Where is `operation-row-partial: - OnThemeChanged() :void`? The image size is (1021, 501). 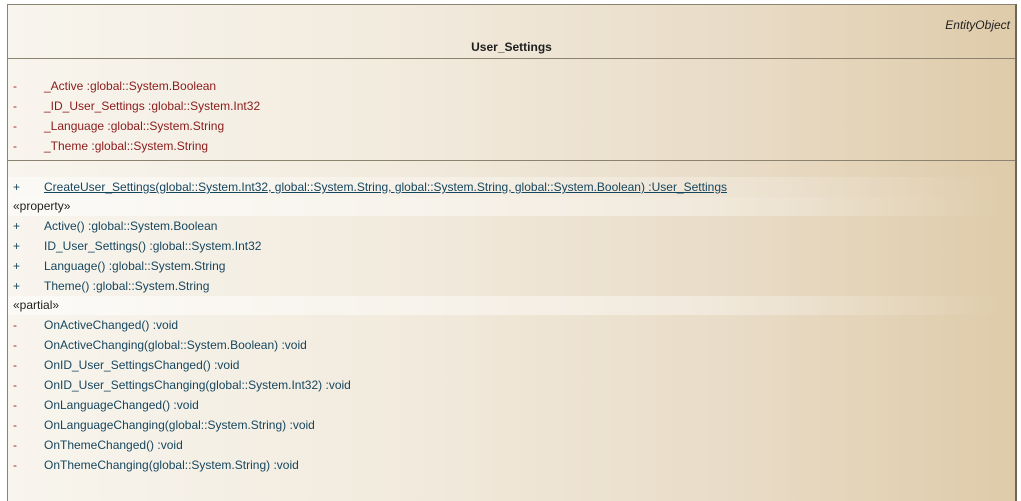 operation-row-partial: - OnThemeChanged() :void is located at coordinates (511, 445).